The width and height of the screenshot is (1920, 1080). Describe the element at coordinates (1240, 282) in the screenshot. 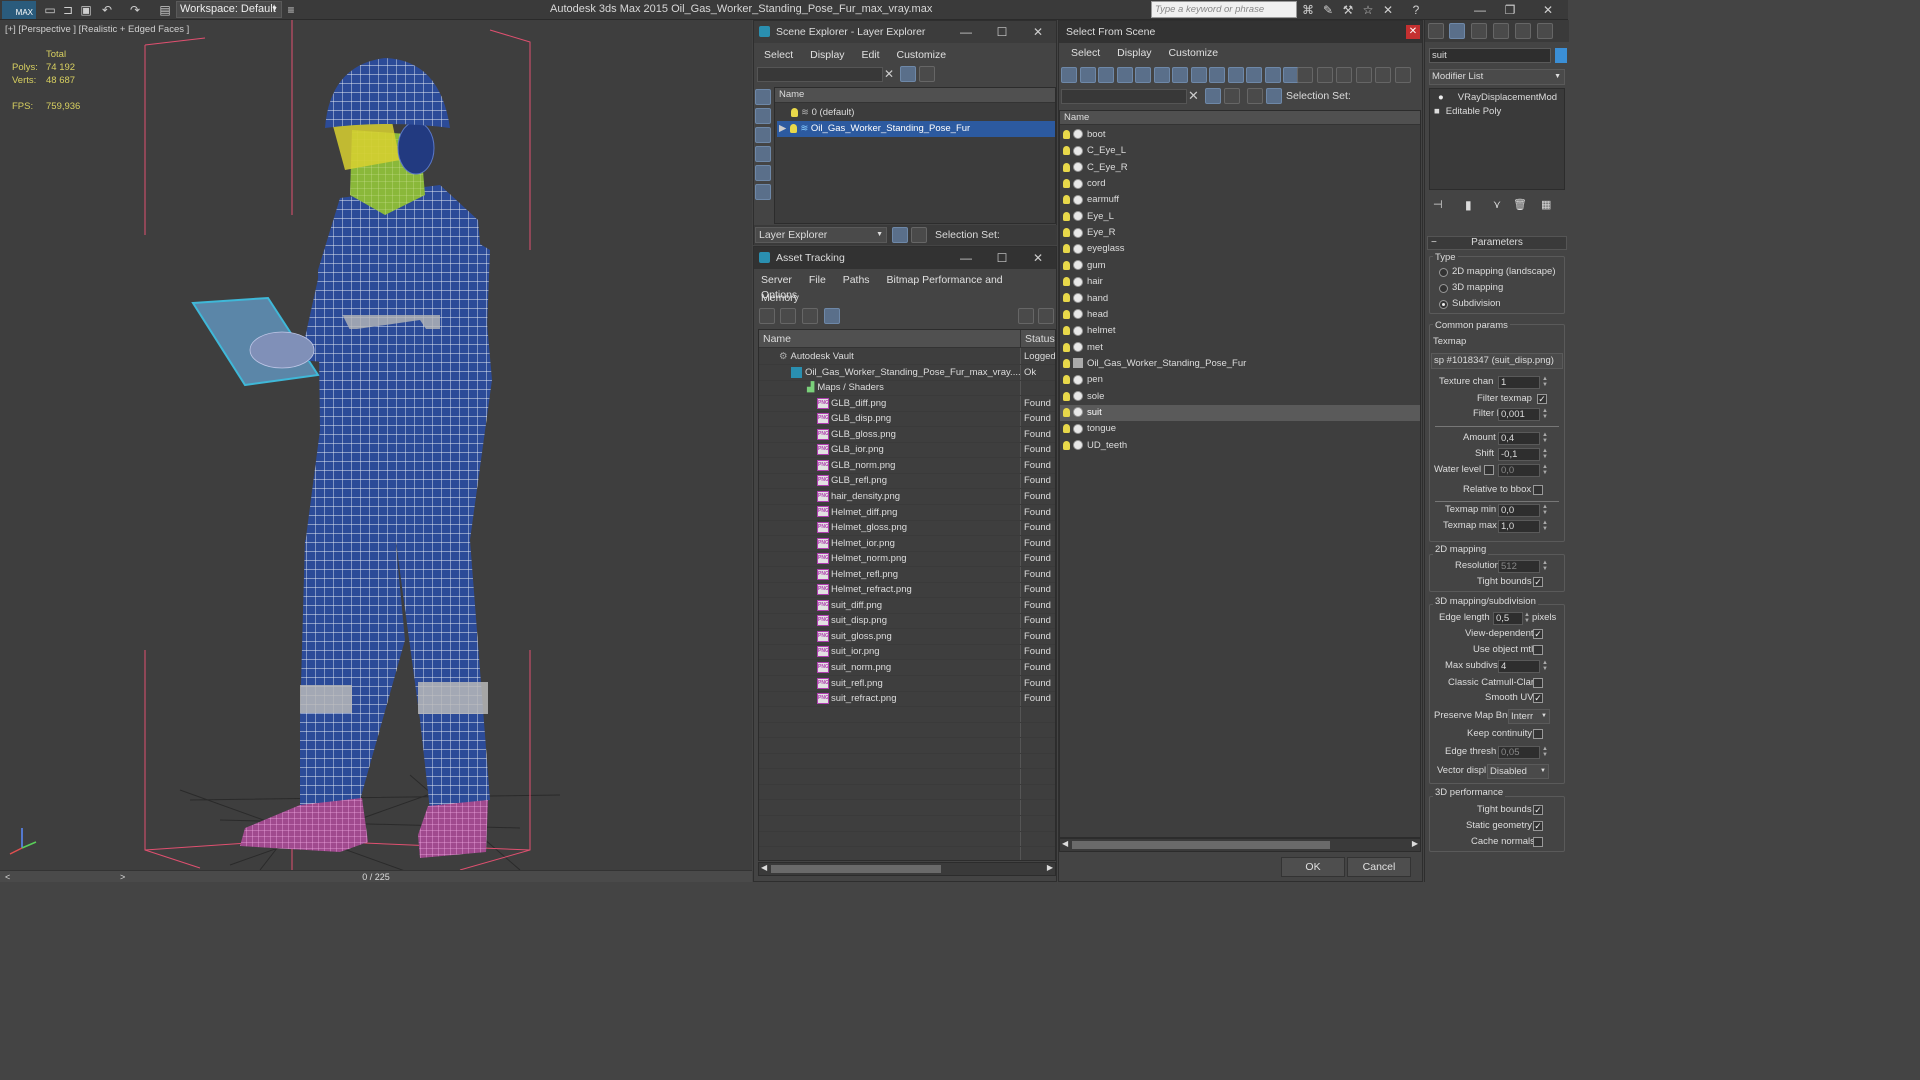

I see `object-row: hair` at that location.